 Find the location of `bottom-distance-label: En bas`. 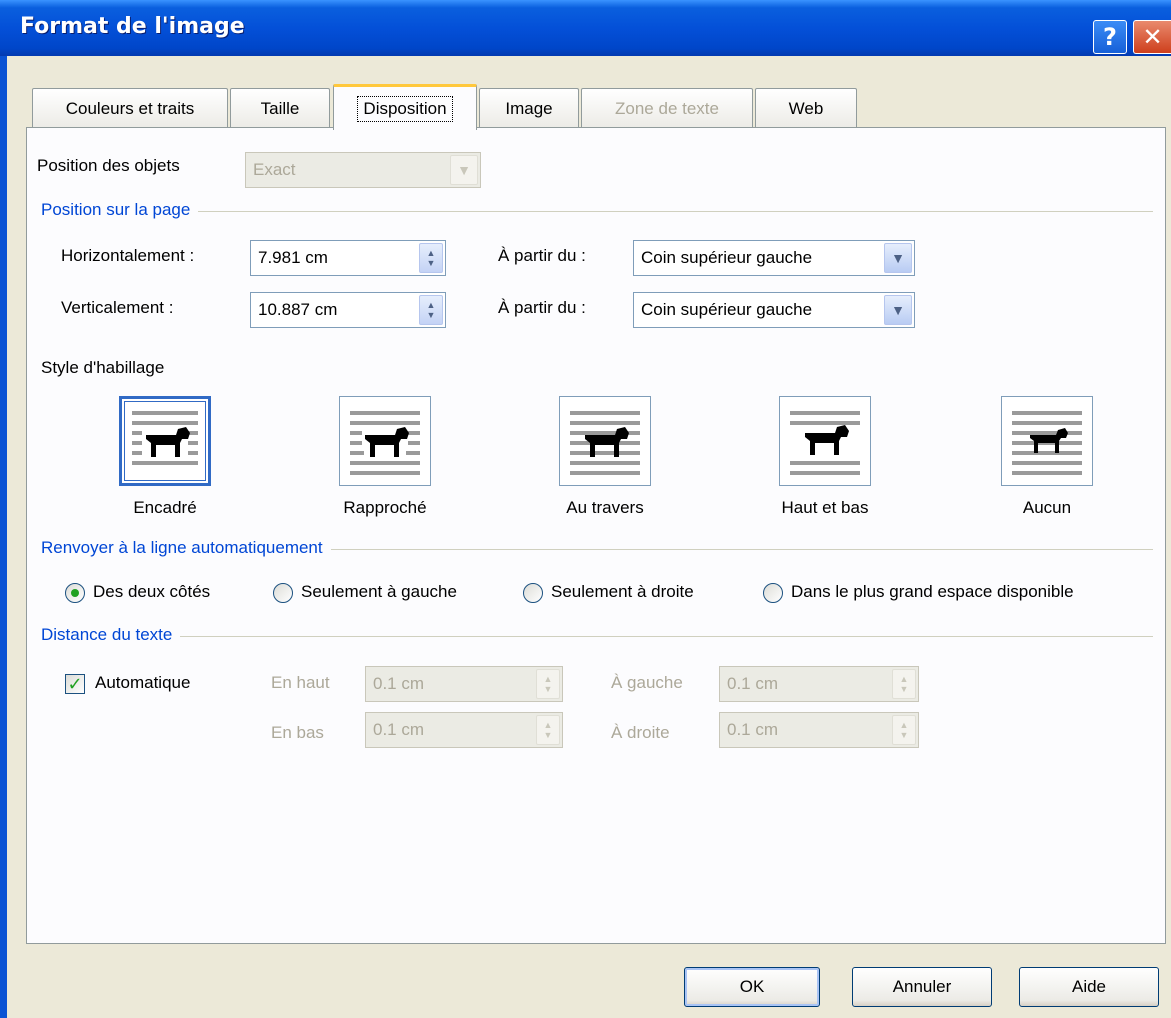

bottom-distance-label: En bas is located at coordinates (297, 732).